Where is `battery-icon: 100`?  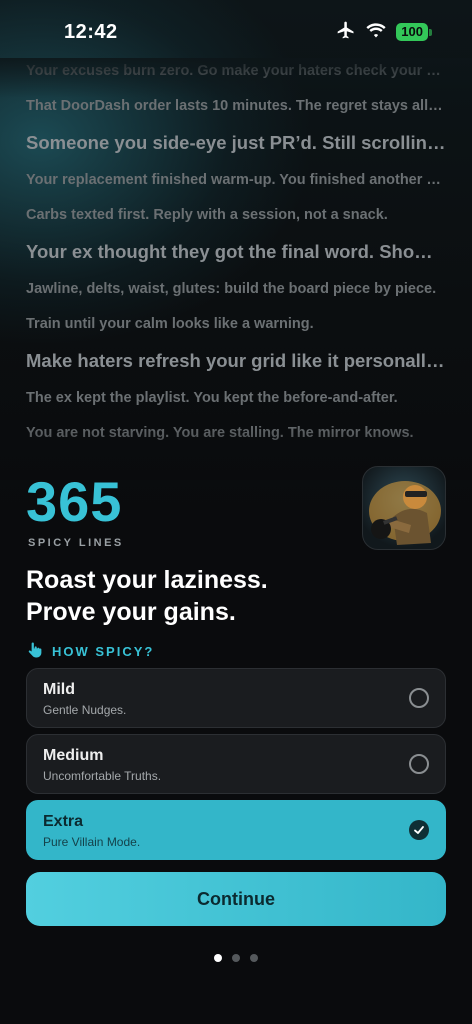
battery-icon: 100 is located at coordinates (414, 32).